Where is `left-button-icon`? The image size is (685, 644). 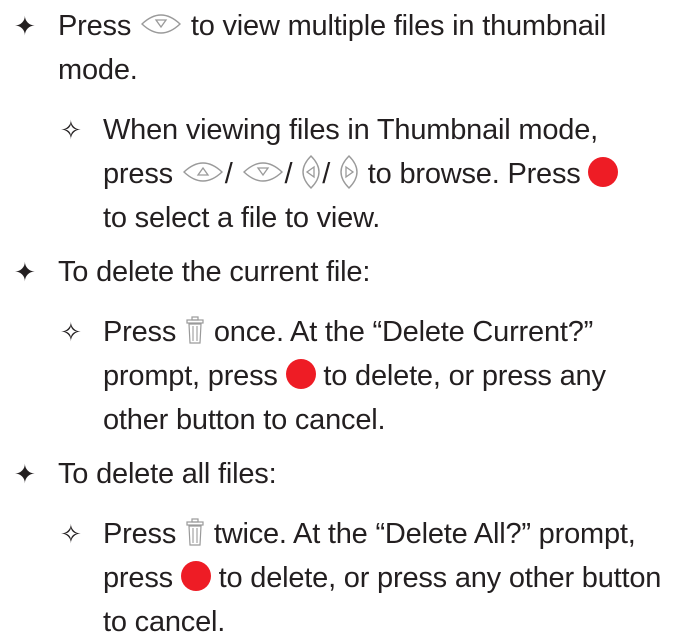 left-button-icon is located at coordinates (311, 172).